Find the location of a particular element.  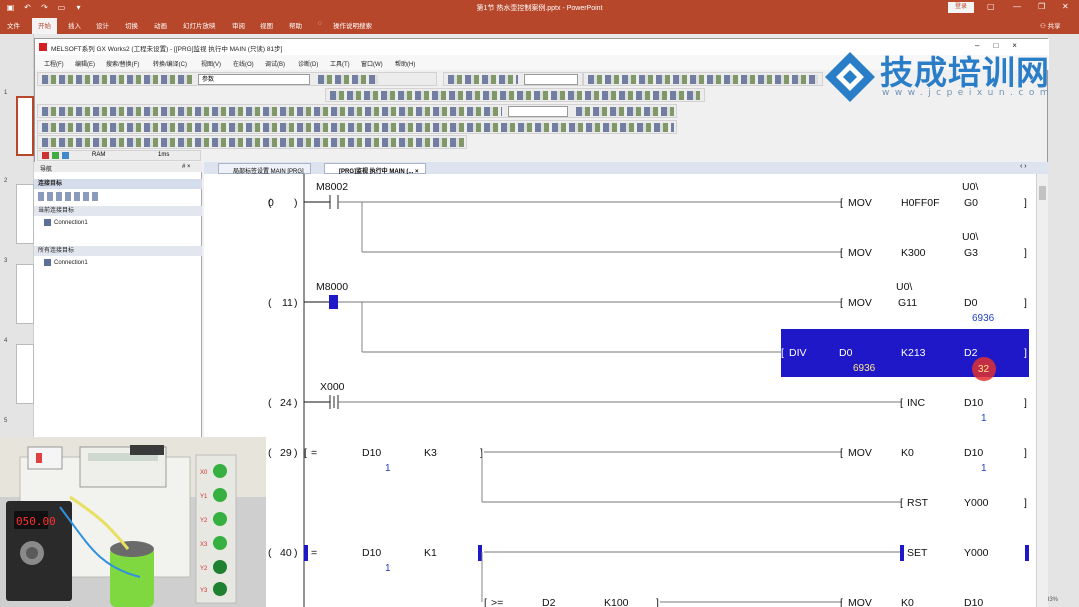

tab-view: 视图 is located at coordinates (266, 25).